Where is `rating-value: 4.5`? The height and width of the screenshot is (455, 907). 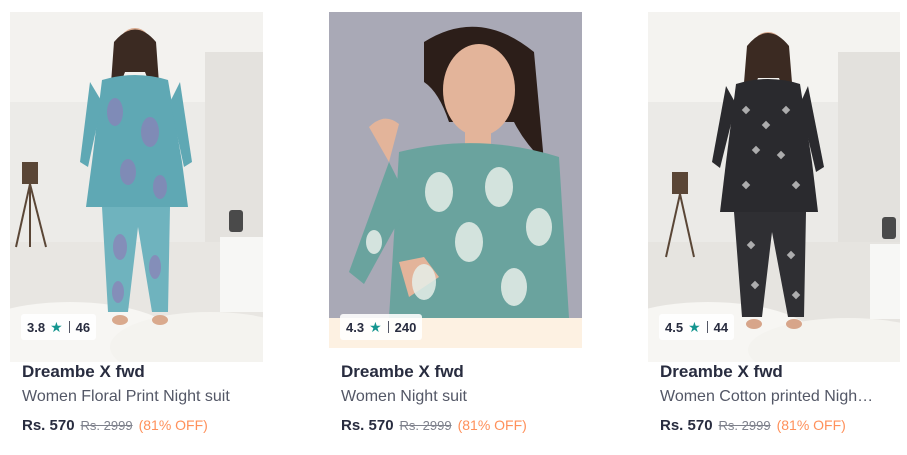 rating-value: 4.5 is located at coordinates (674, 327).